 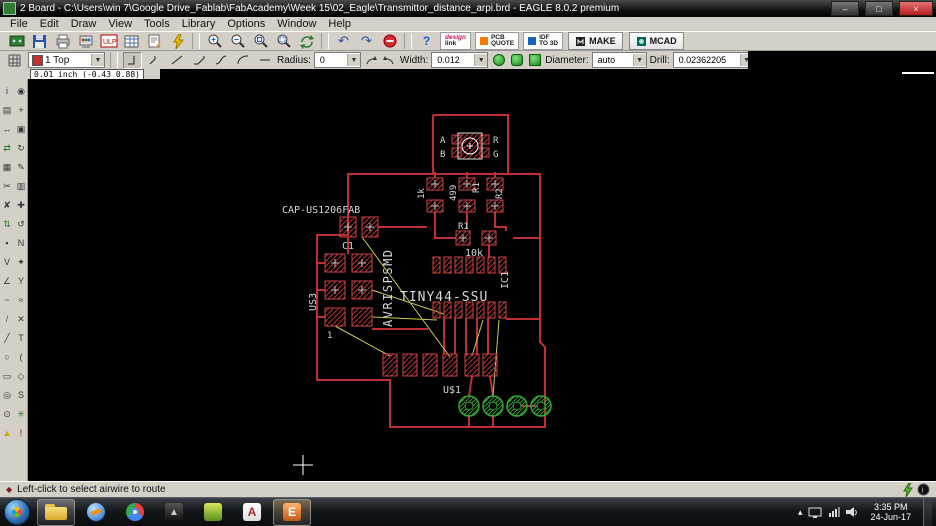 I want to click on run-icon, so click(x=177, y=41).